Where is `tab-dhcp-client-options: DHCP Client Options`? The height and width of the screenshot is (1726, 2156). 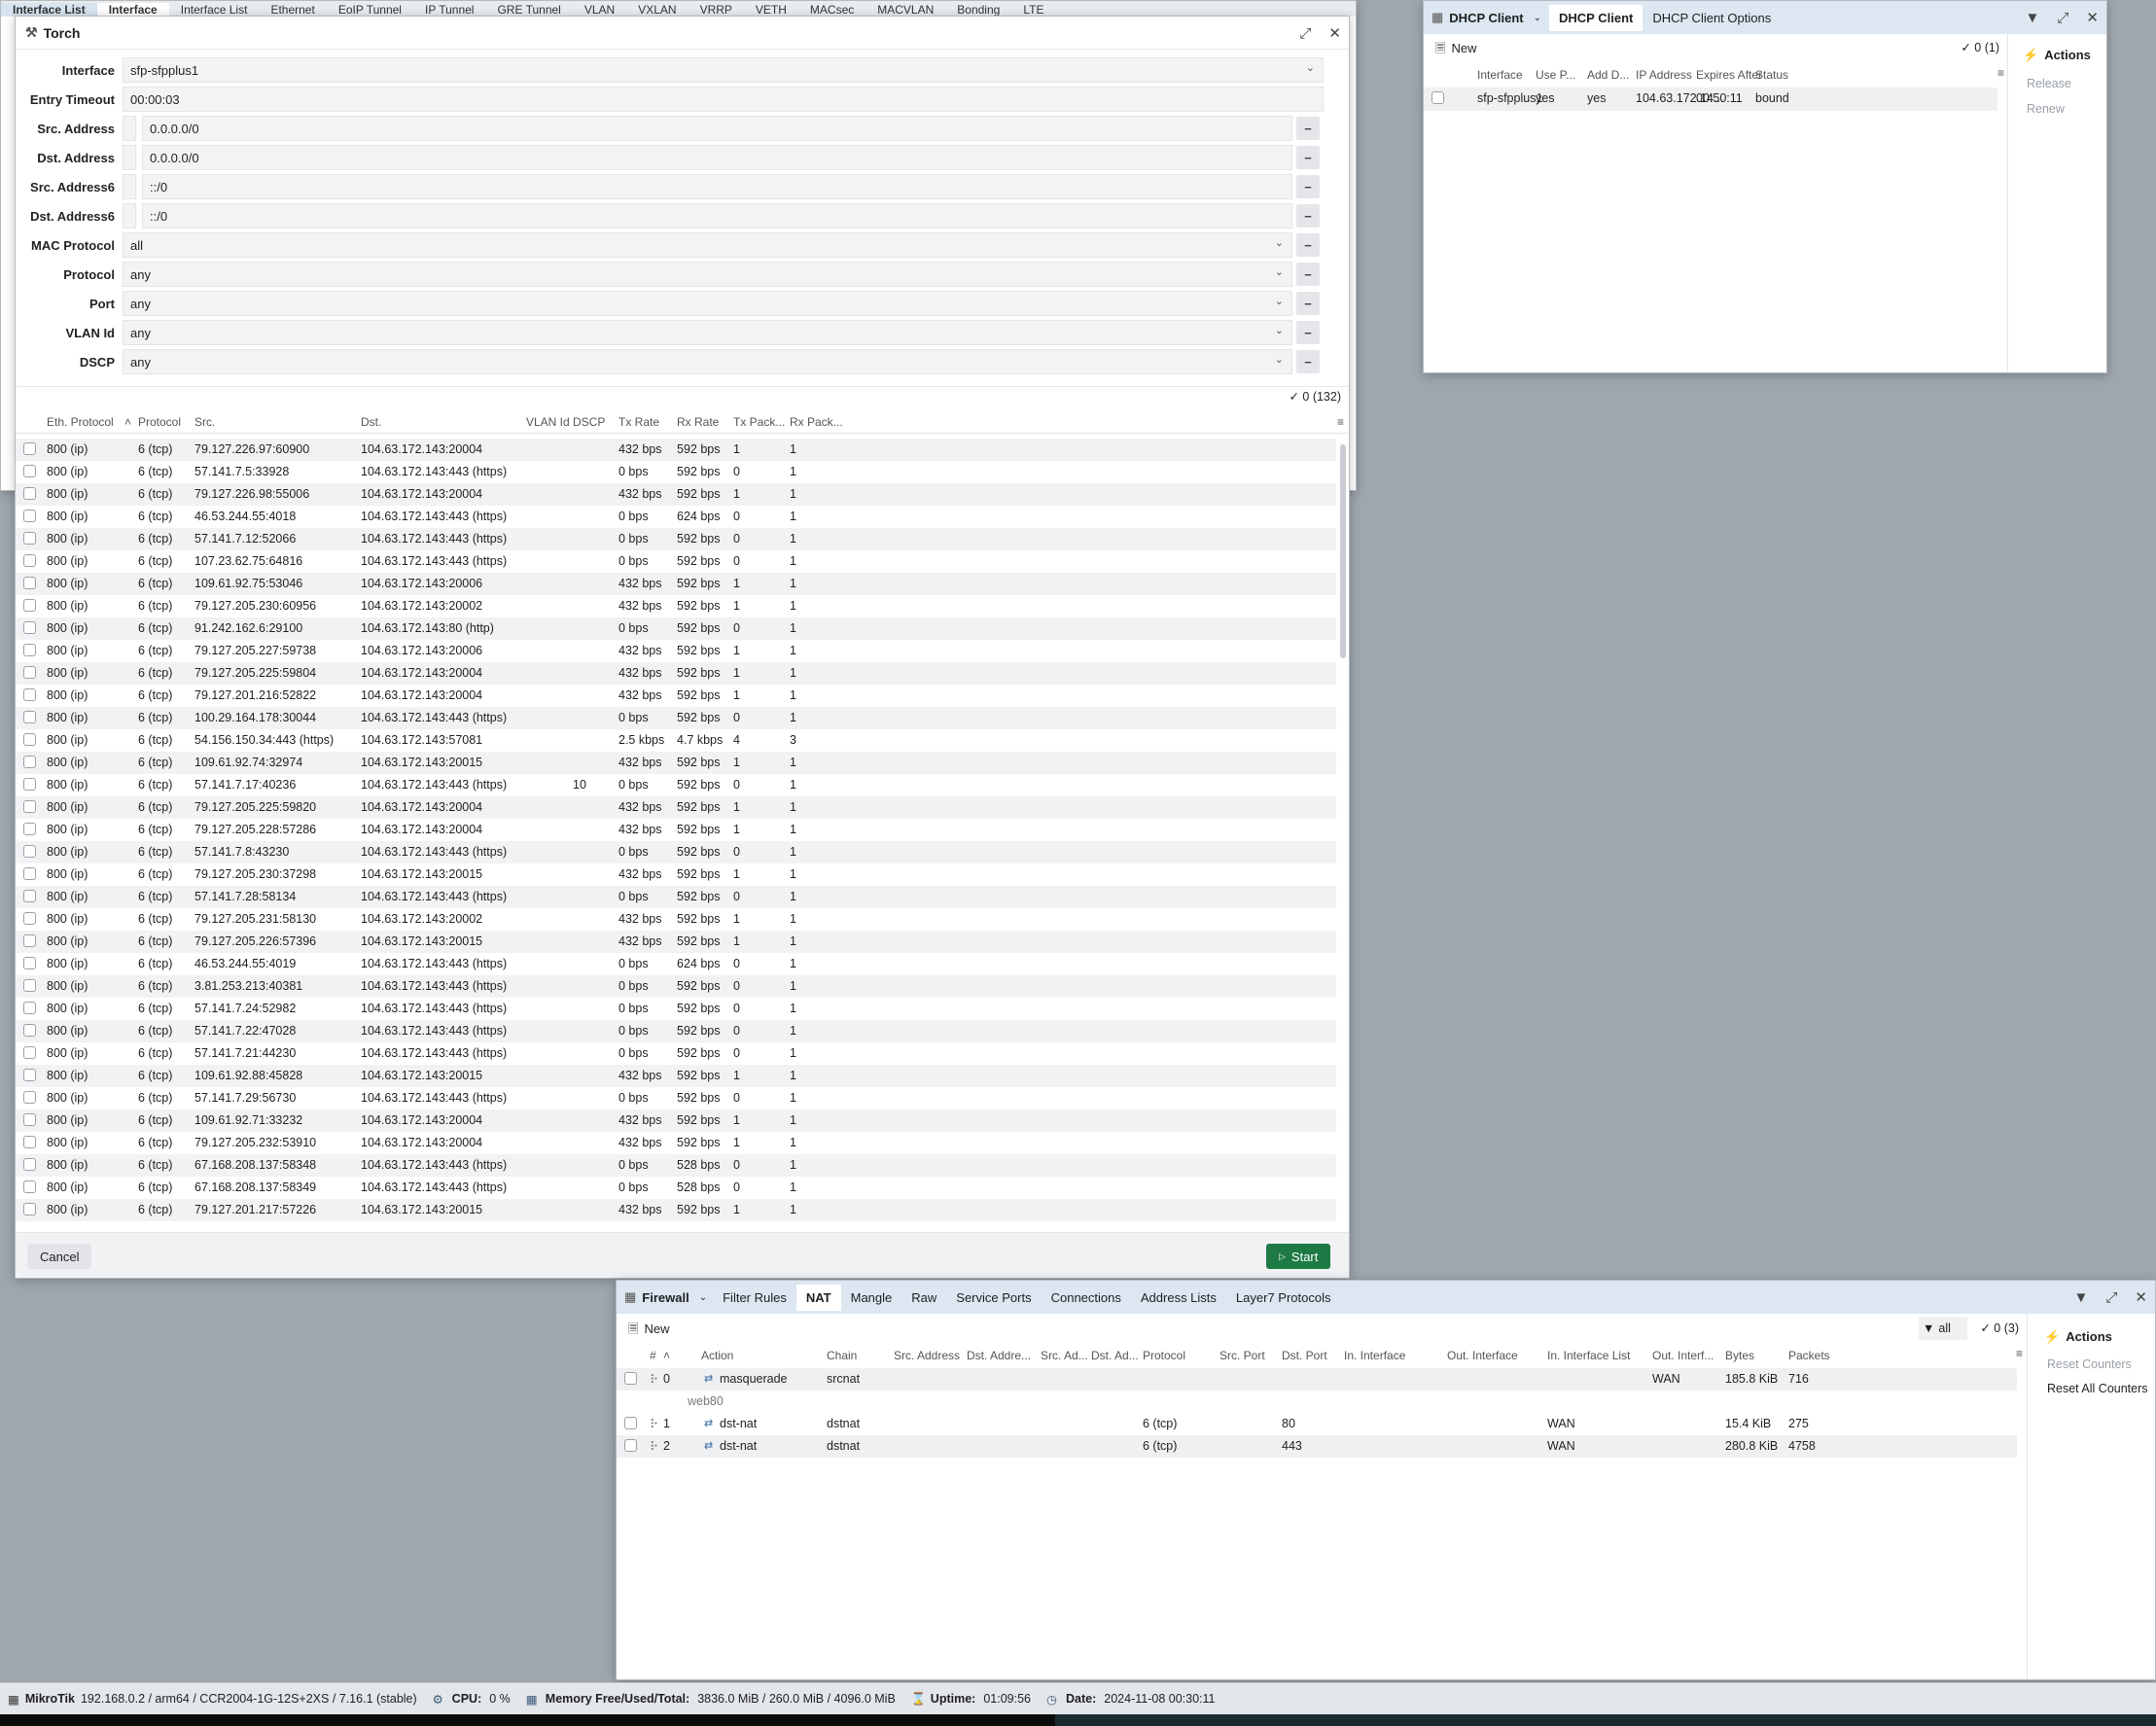 tab-dhcp-client-options: DHCP Client Options is located at coordinates (1712, 18).